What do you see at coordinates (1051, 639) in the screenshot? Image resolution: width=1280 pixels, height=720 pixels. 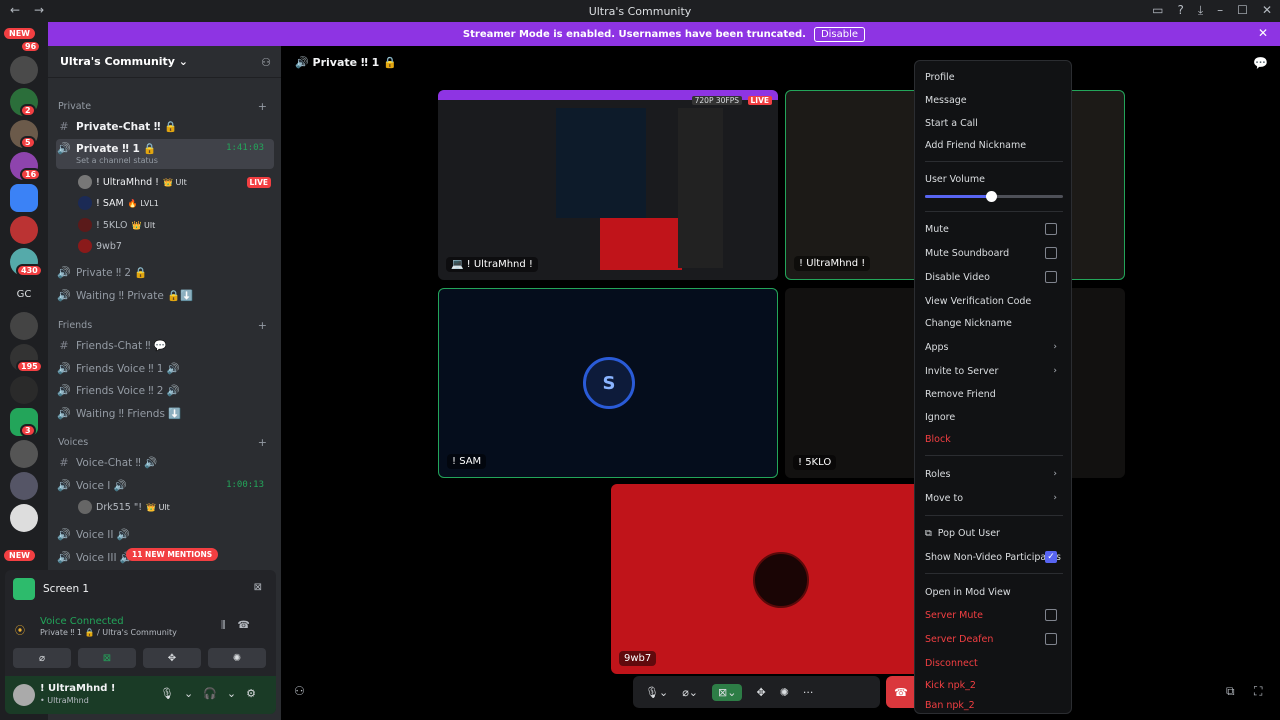 I see `server-deafen-checkbox` at bounding box center [1051, 639].